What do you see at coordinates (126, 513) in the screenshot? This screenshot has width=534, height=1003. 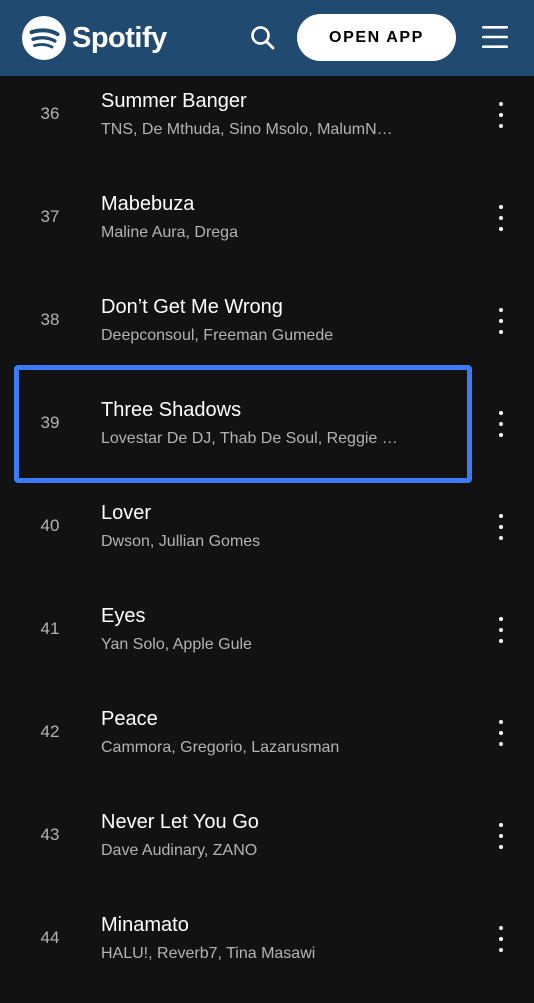 I see `track-title: Lover` at bounding box center [126, 513].